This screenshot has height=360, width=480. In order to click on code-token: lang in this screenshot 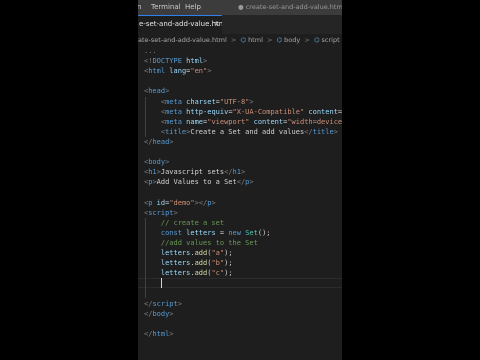, I will do `click(178, 71)`.